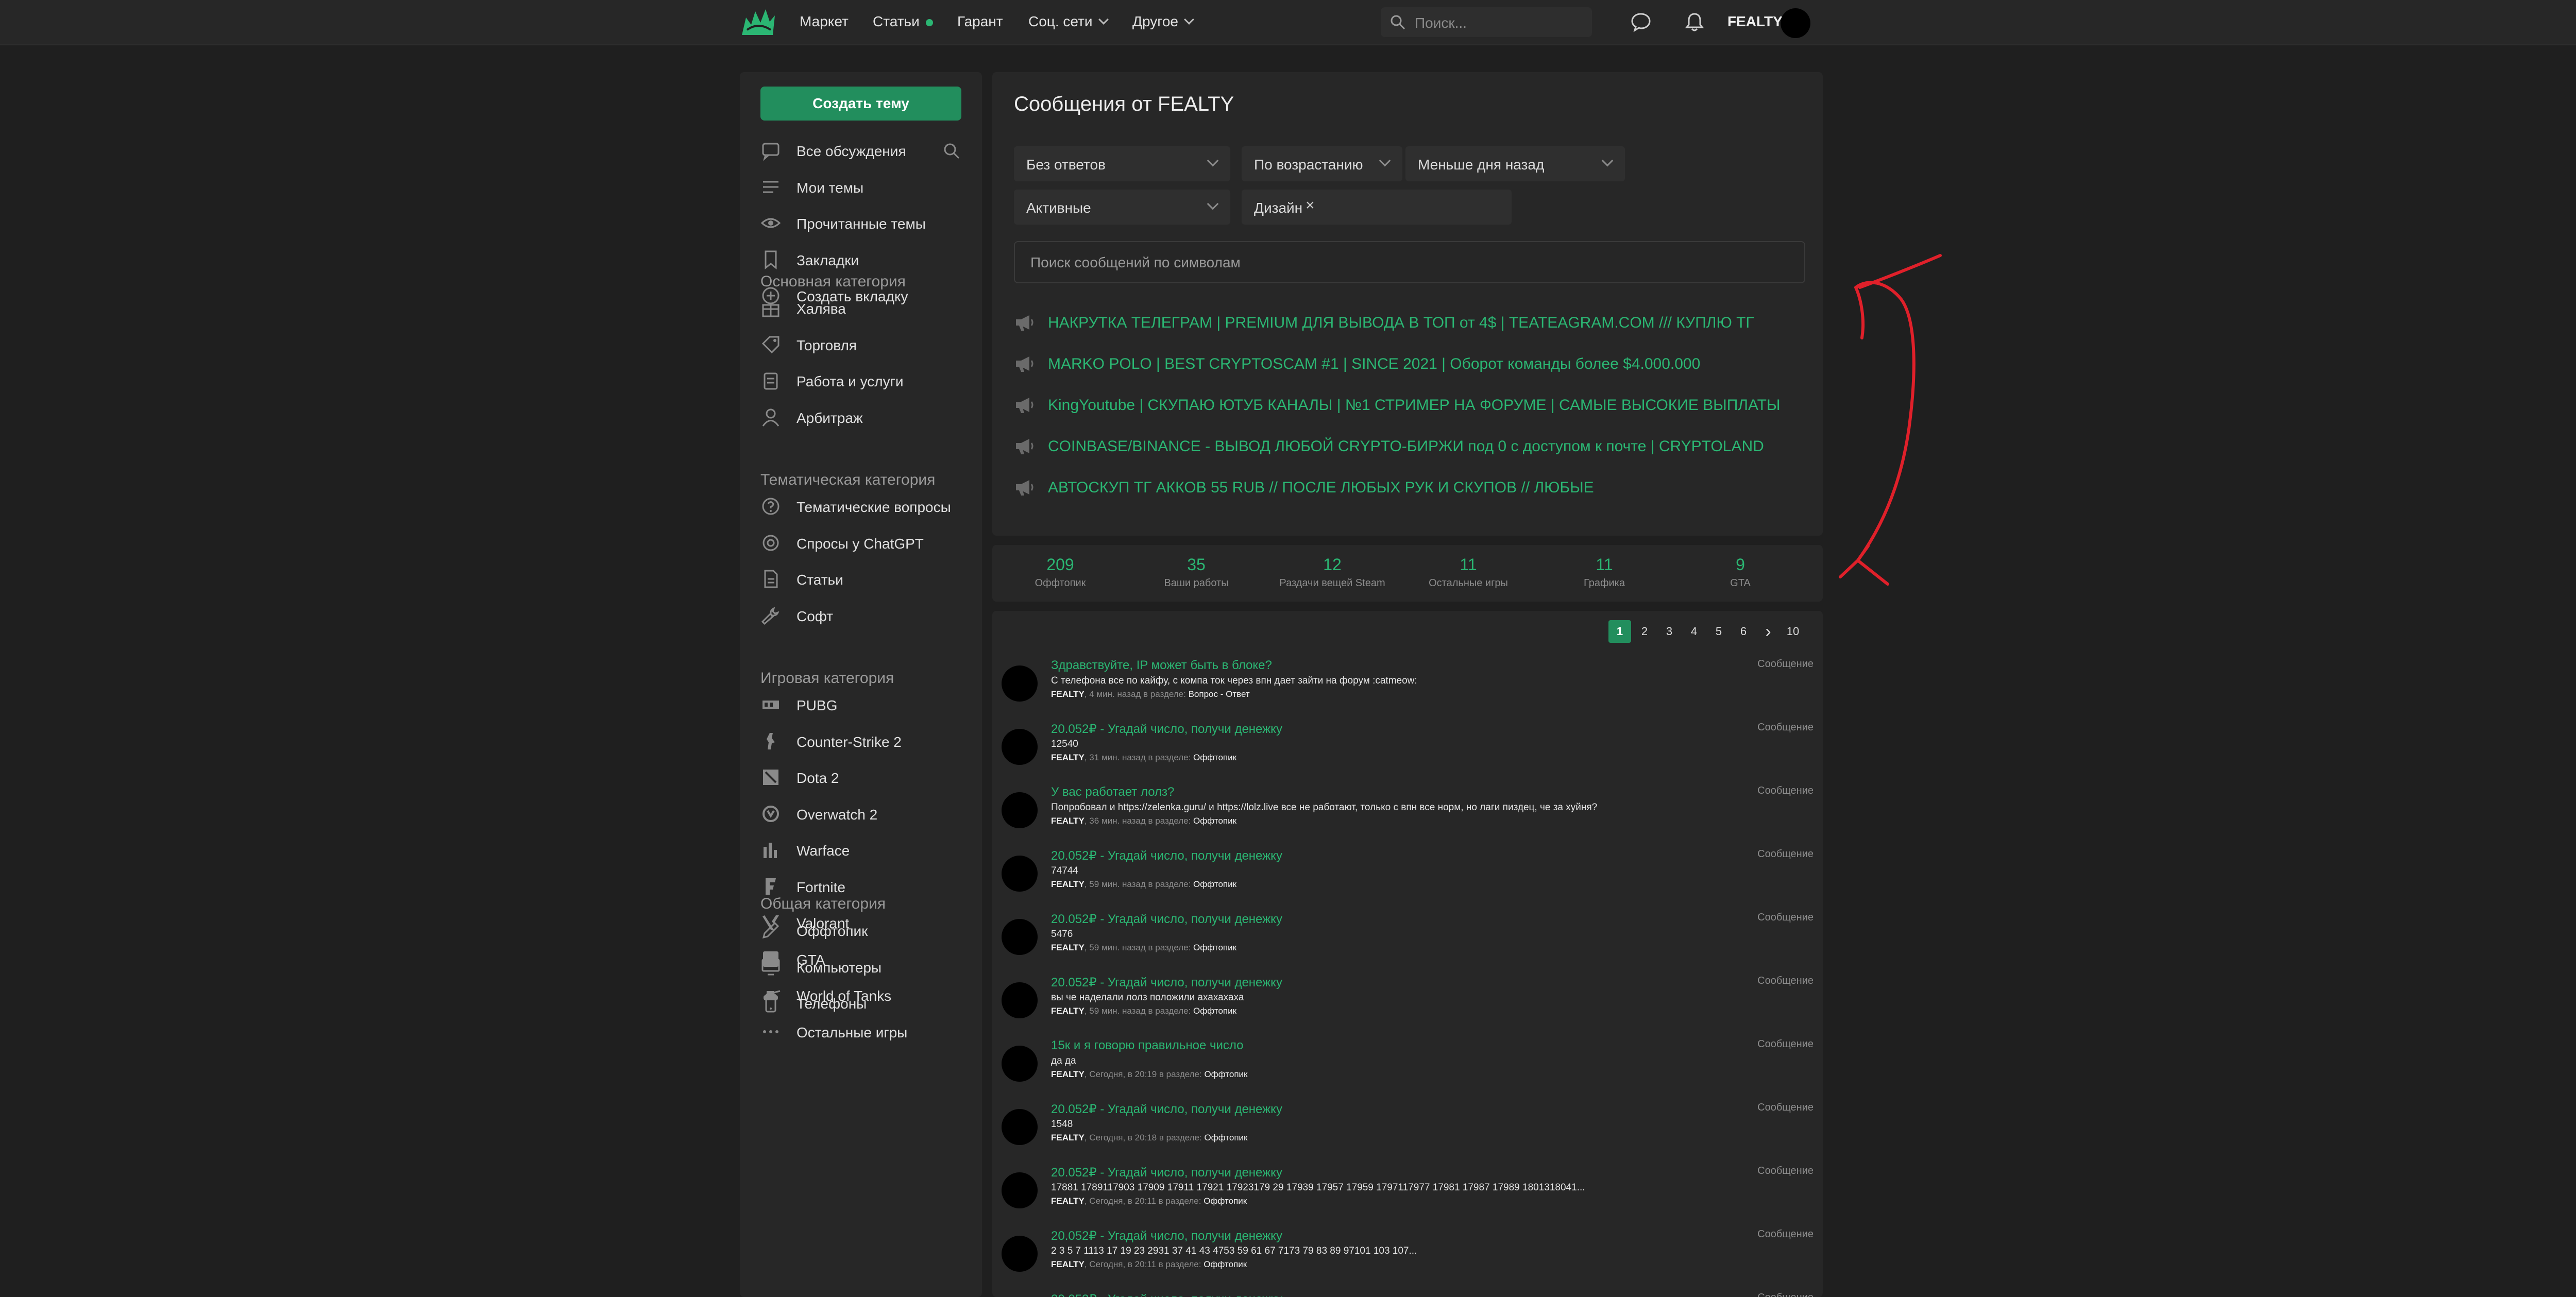  I want to click on sidebar-item: Торговля, so click(863, 344).